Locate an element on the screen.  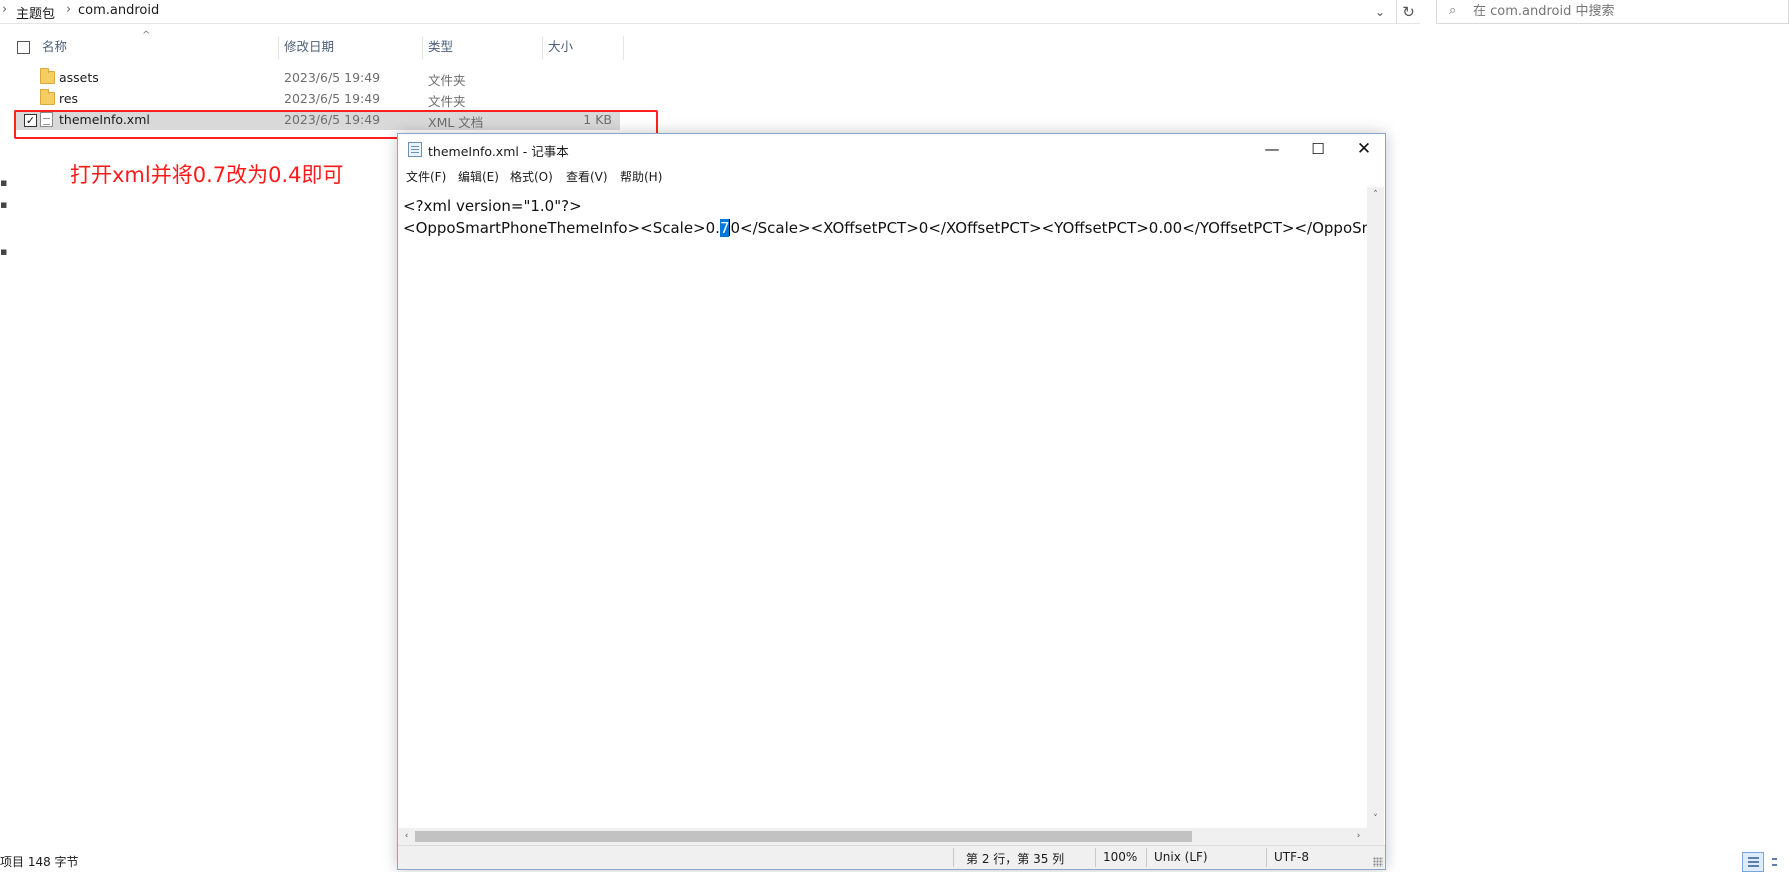
notepad-menubar: 文件(F) 编辑(E) 格式(O) 查看(V) 帮助(H) is located at coordinates (891, 176).